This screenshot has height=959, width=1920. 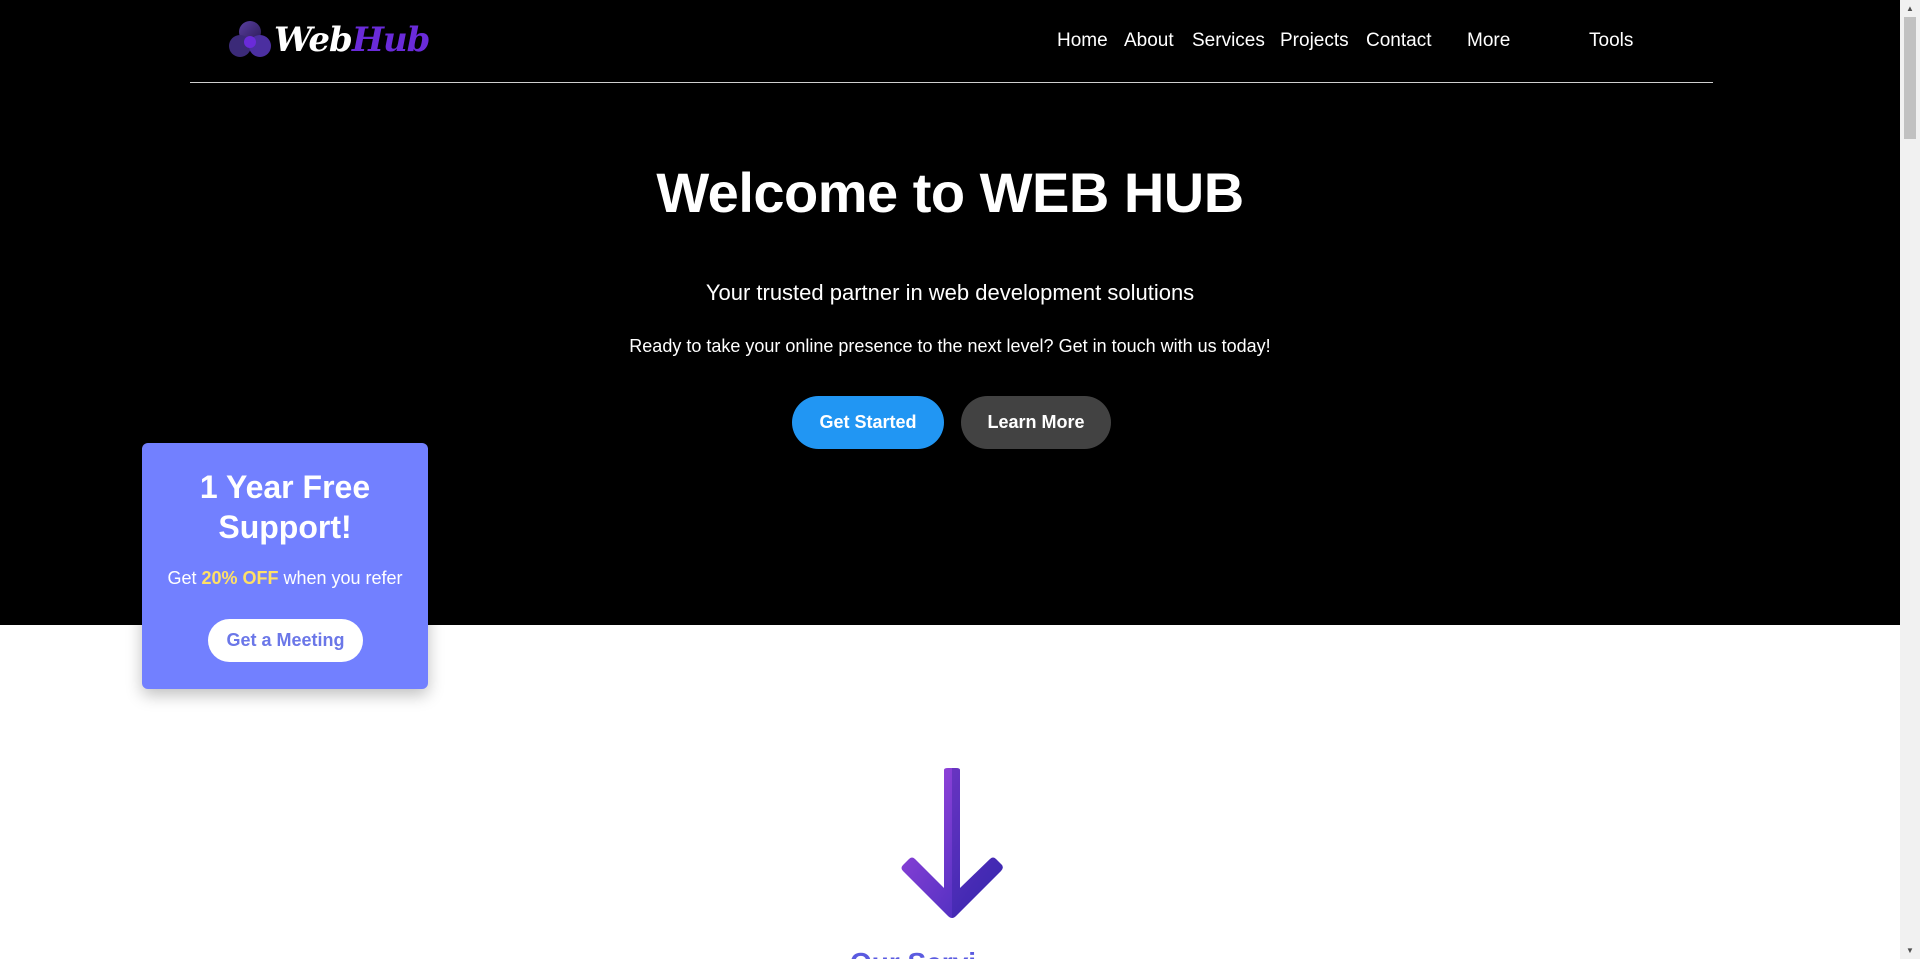 I want to click on scroll-down-icon: ▼, so click(x=1910, y=950).